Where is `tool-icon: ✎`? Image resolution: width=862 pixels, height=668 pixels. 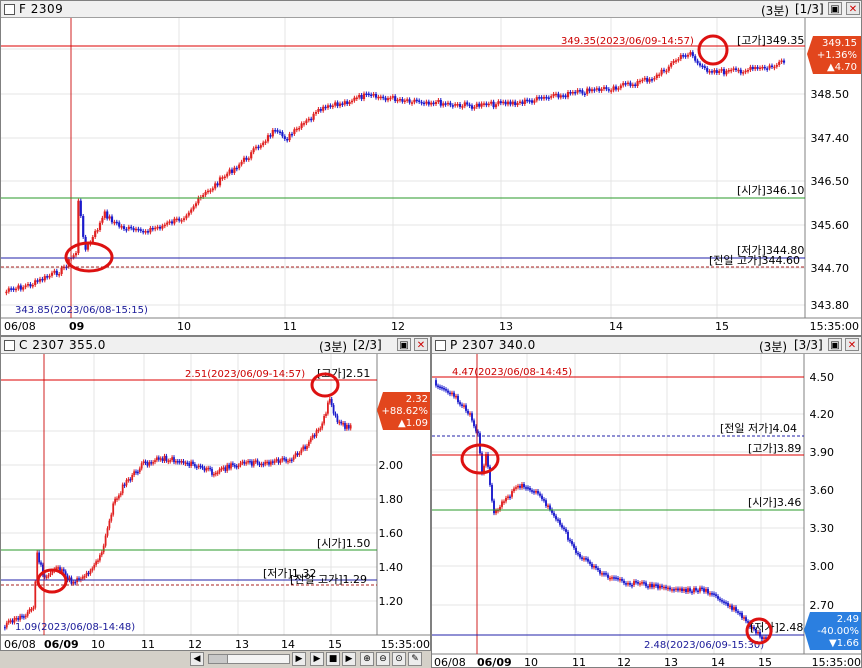 tool-icon: ✎ is located at coordinates (415, 659).